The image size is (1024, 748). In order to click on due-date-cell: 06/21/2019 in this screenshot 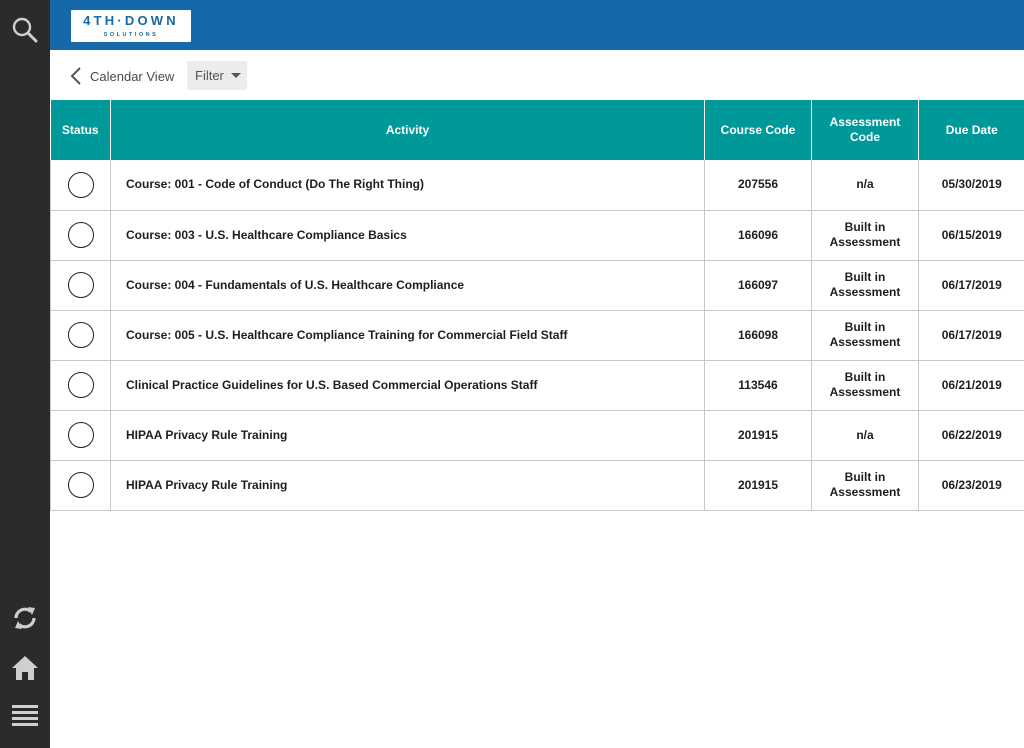, I will do `click(971, 385)`.